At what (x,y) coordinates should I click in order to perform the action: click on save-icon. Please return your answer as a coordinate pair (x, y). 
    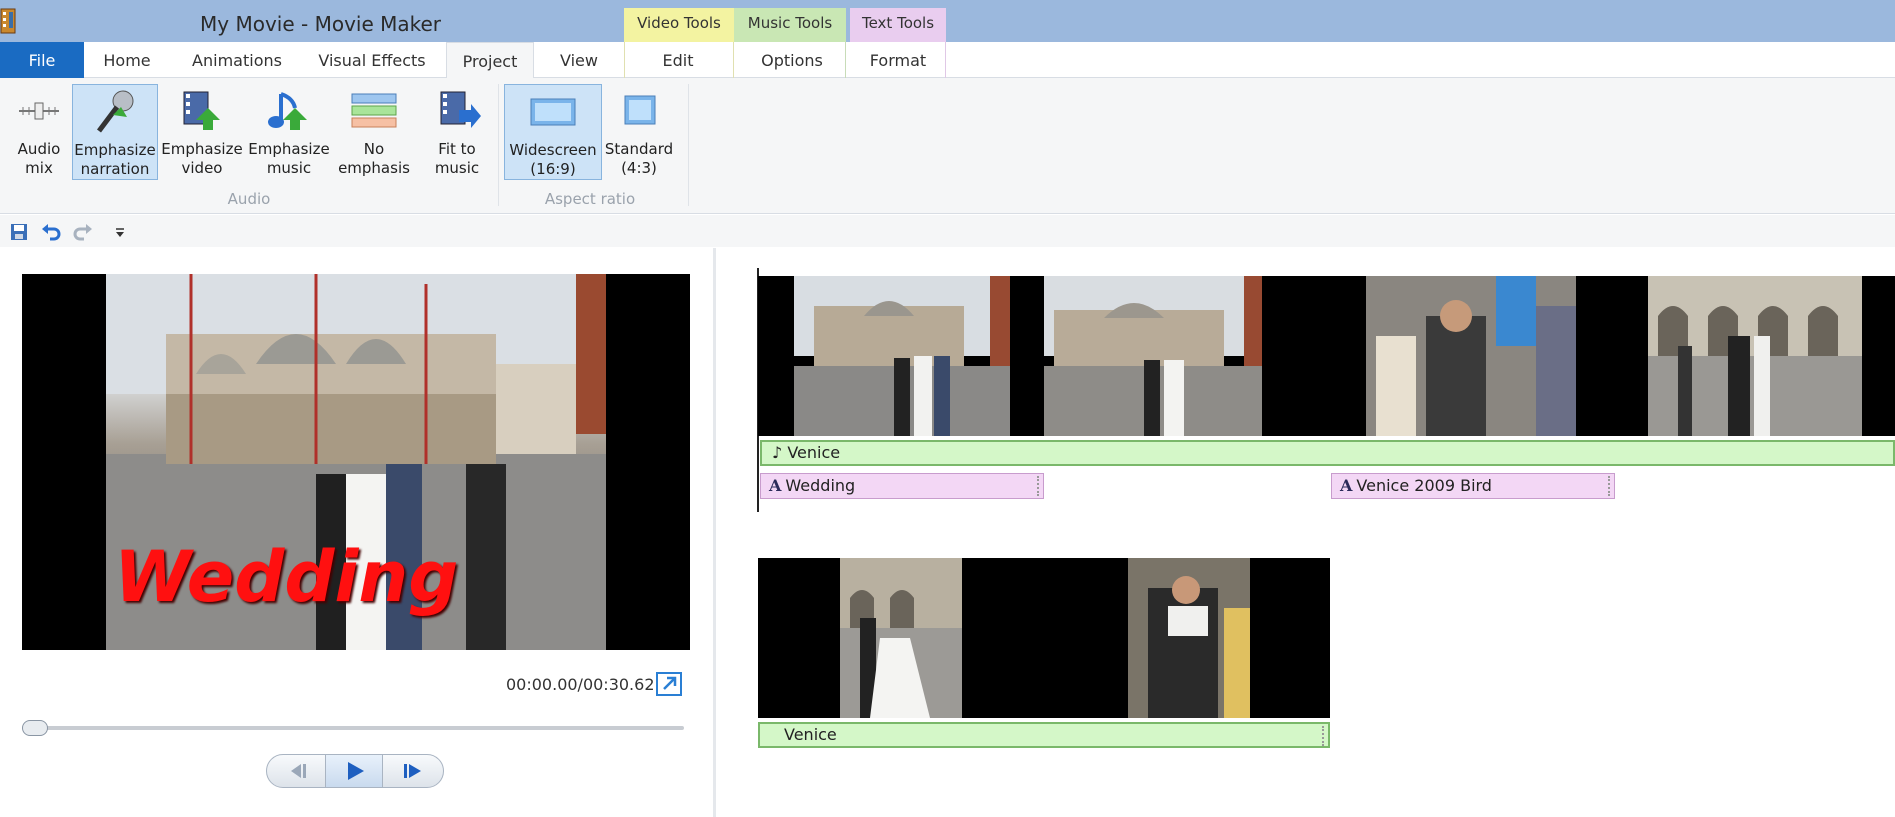
    Looking at the image, I should click on (19, 232).